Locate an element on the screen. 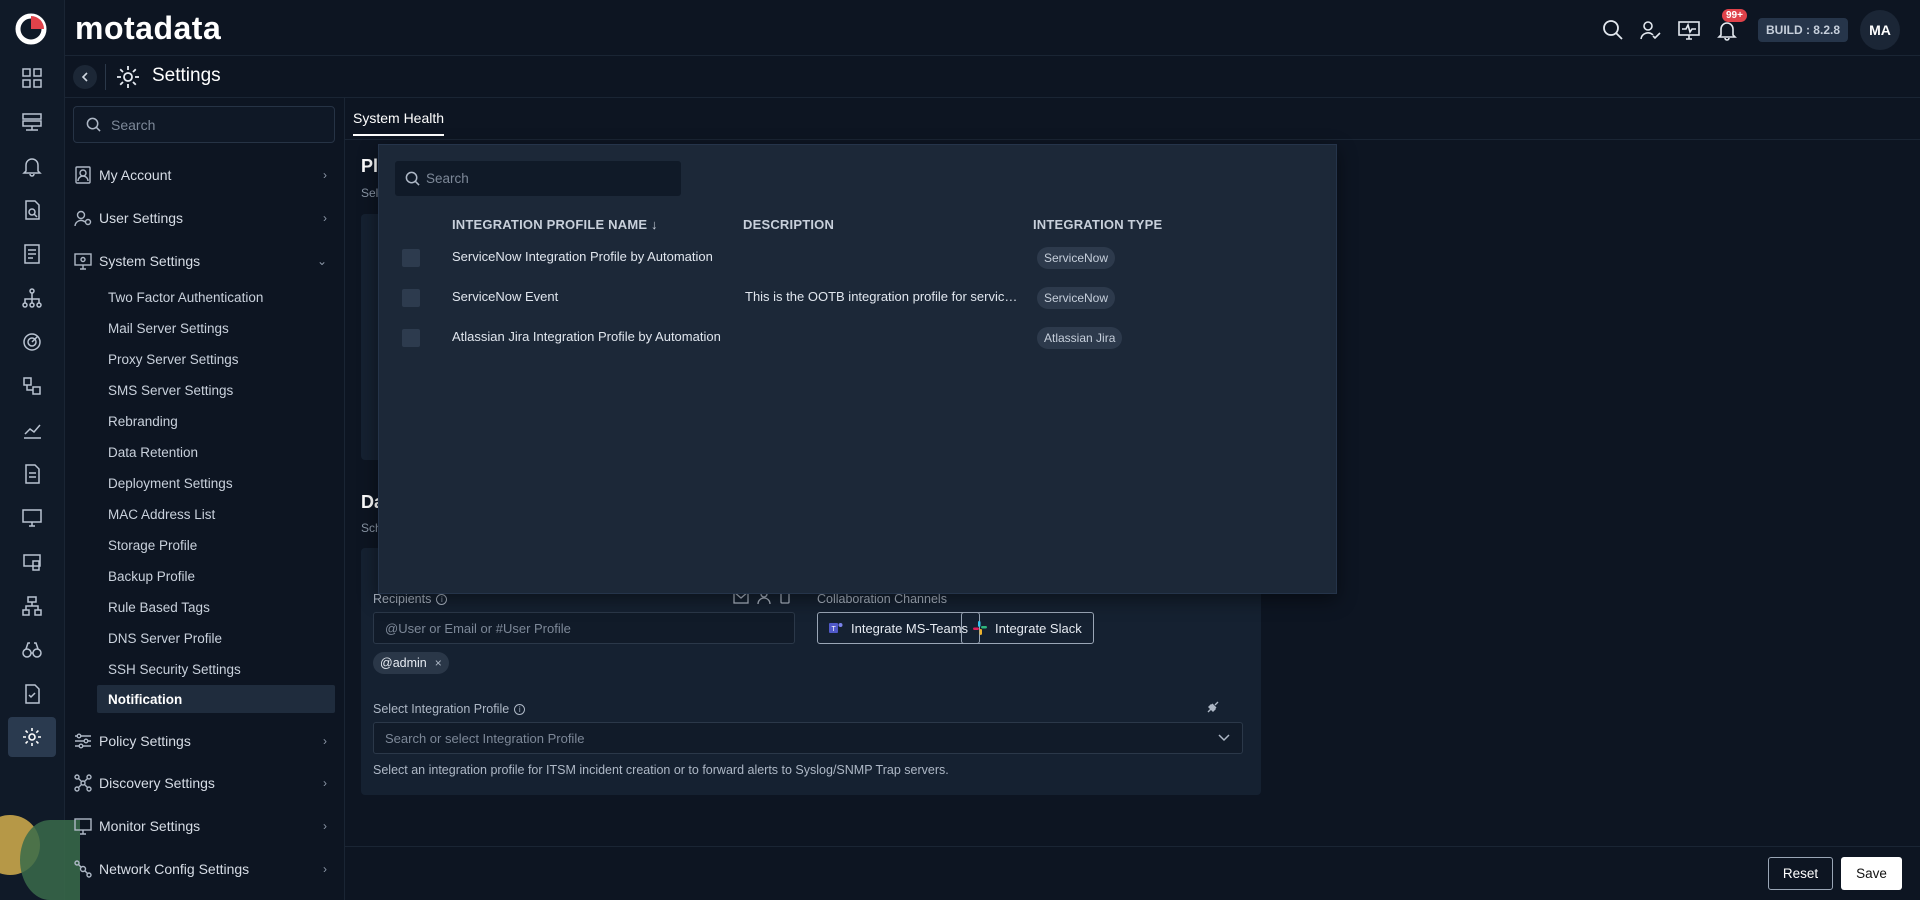 The image size is (1920, 900). sidebar-item-deployment: Deployment Settings is located at coordinates (223, 483).